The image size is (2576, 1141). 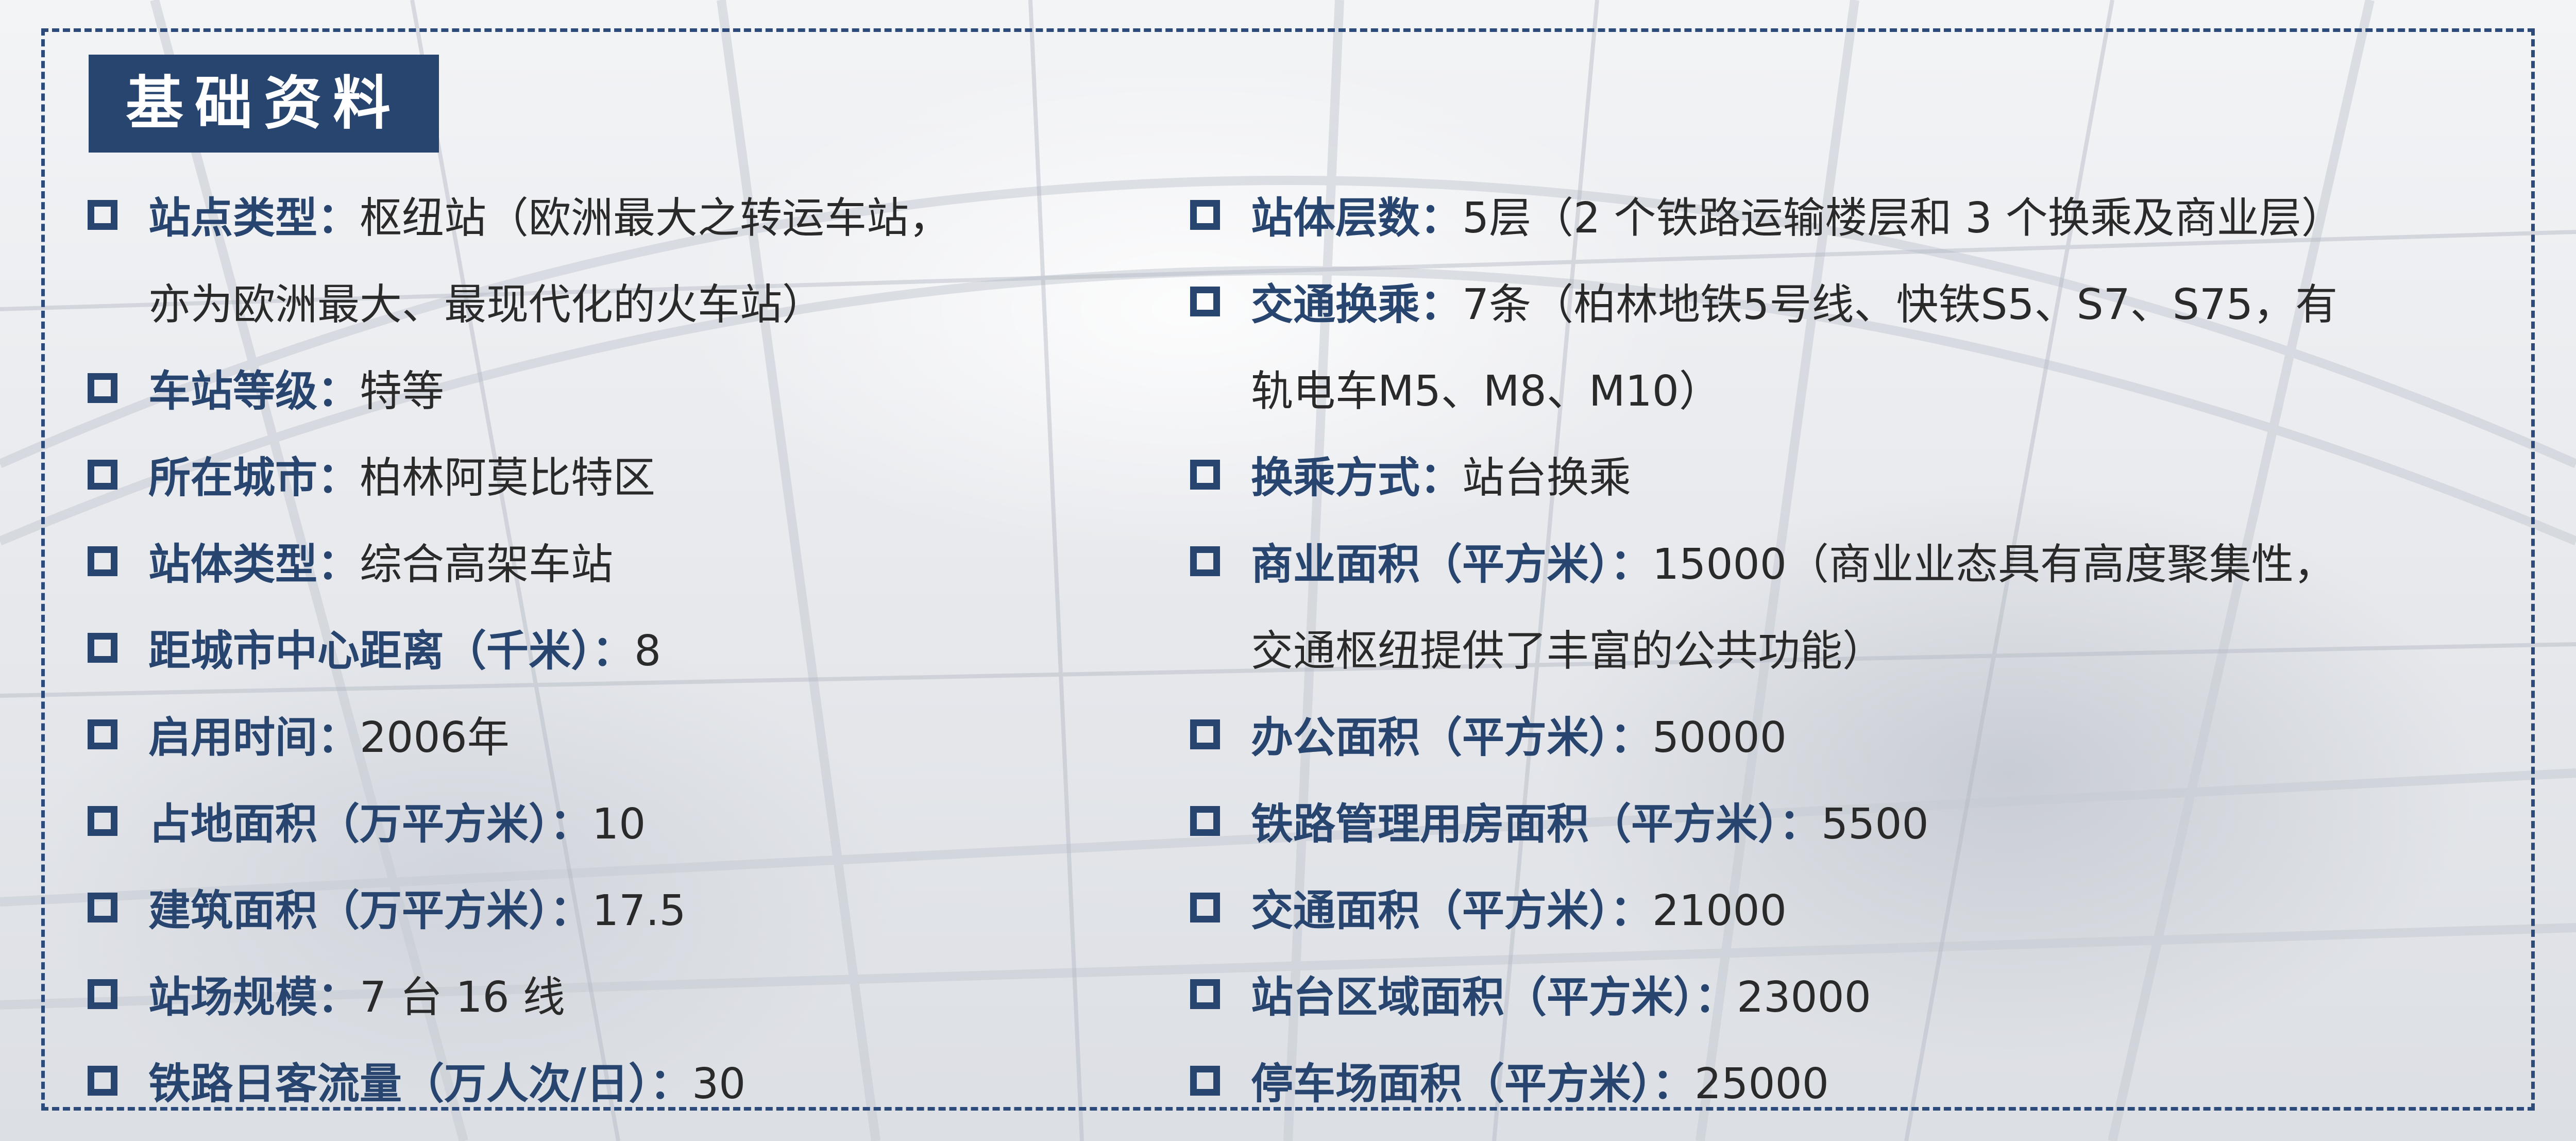 What do you see at coordinates (619, 565) in the screenshot?
I see `list-item: 站体类型：综合高架车站` at bounding box center [619, 565].